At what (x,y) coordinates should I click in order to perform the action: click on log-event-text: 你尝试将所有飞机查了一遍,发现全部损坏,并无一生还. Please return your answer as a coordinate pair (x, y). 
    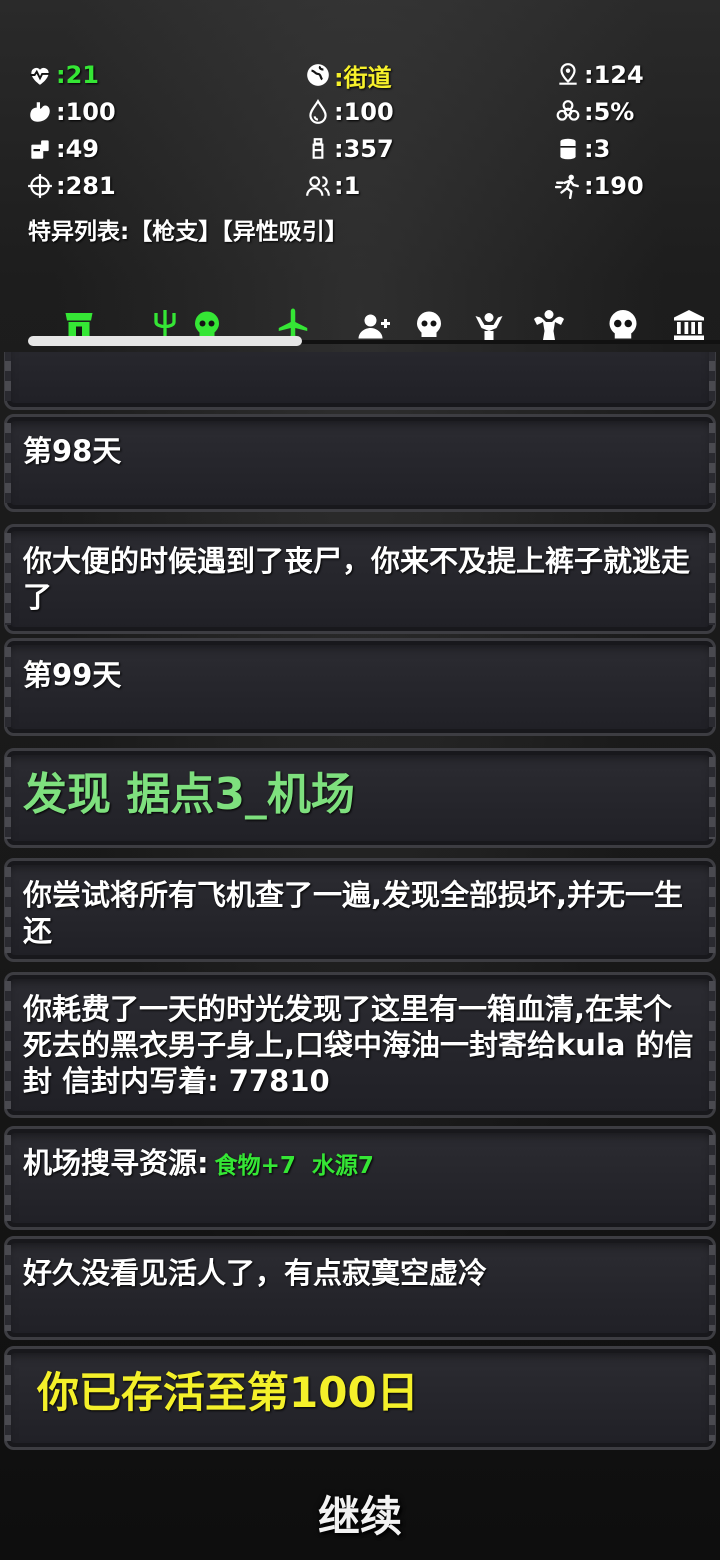
    Looking at the image, I should click on (353, 913).